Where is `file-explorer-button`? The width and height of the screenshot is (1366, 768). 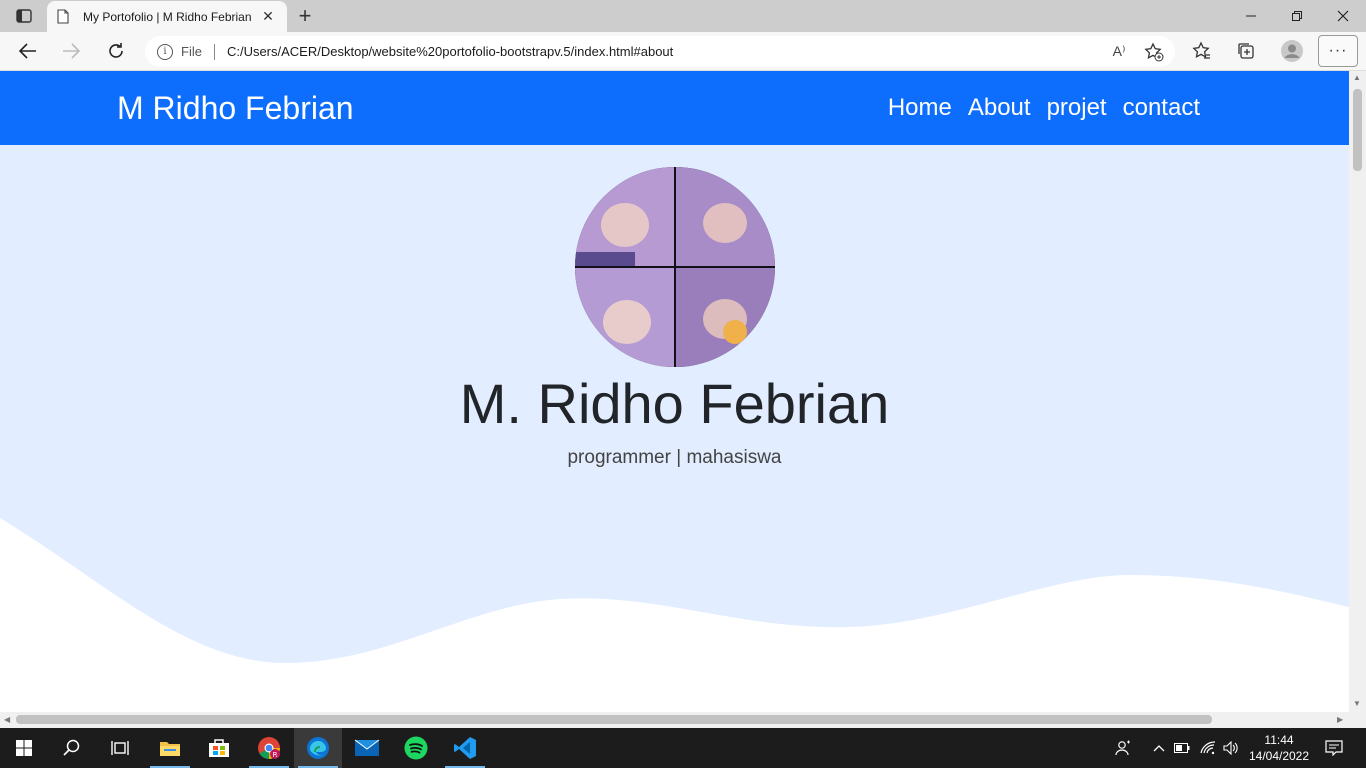
file-explorer-button is located at coordinates (170, 748).